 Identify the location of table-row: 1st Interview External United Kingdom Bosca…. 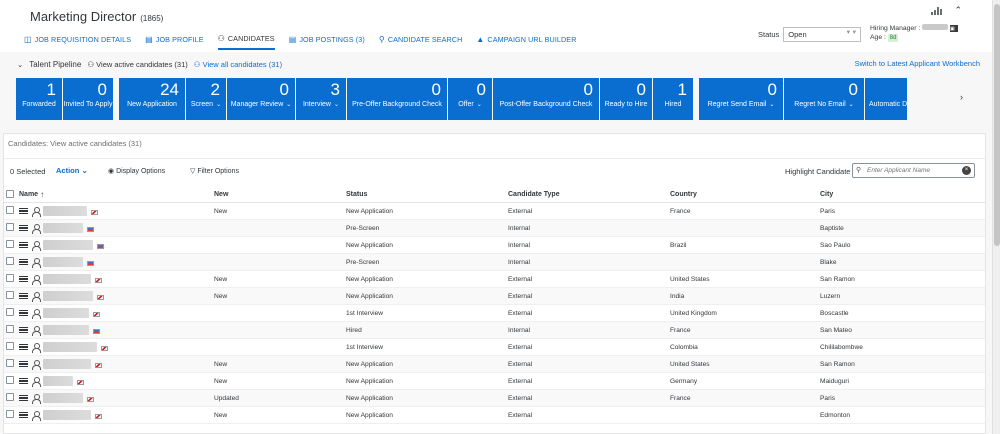
(494, 313).